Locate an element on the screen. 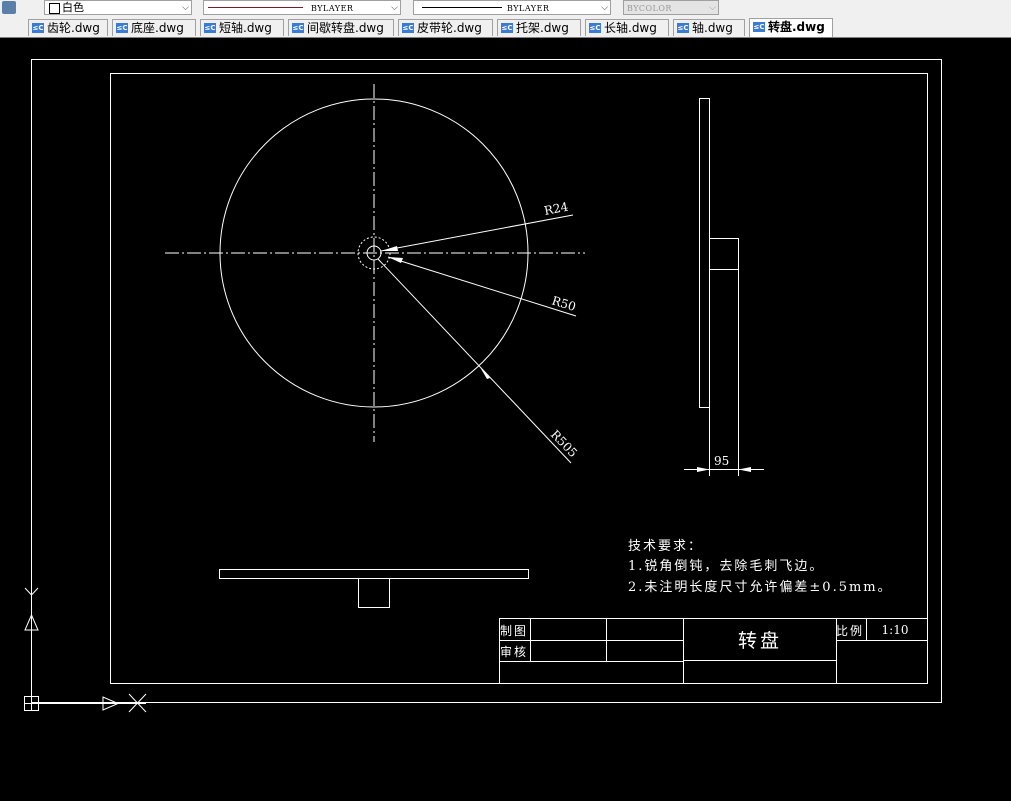 The height and width of the screenshot is (801, 1011). r50-arrowhead is located at coordinates (395, 260).